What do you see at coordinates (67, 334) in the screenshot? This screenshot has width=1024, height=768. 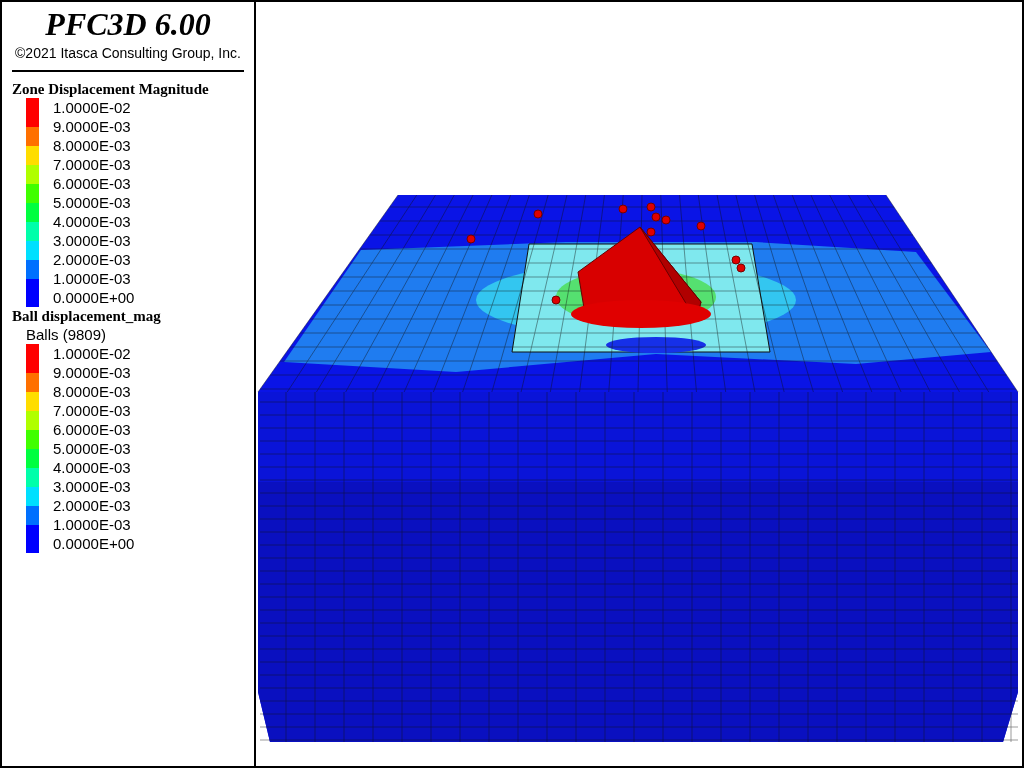 I see `legend-subtitle: Balls (9809)` at bounding box center [67, 334].